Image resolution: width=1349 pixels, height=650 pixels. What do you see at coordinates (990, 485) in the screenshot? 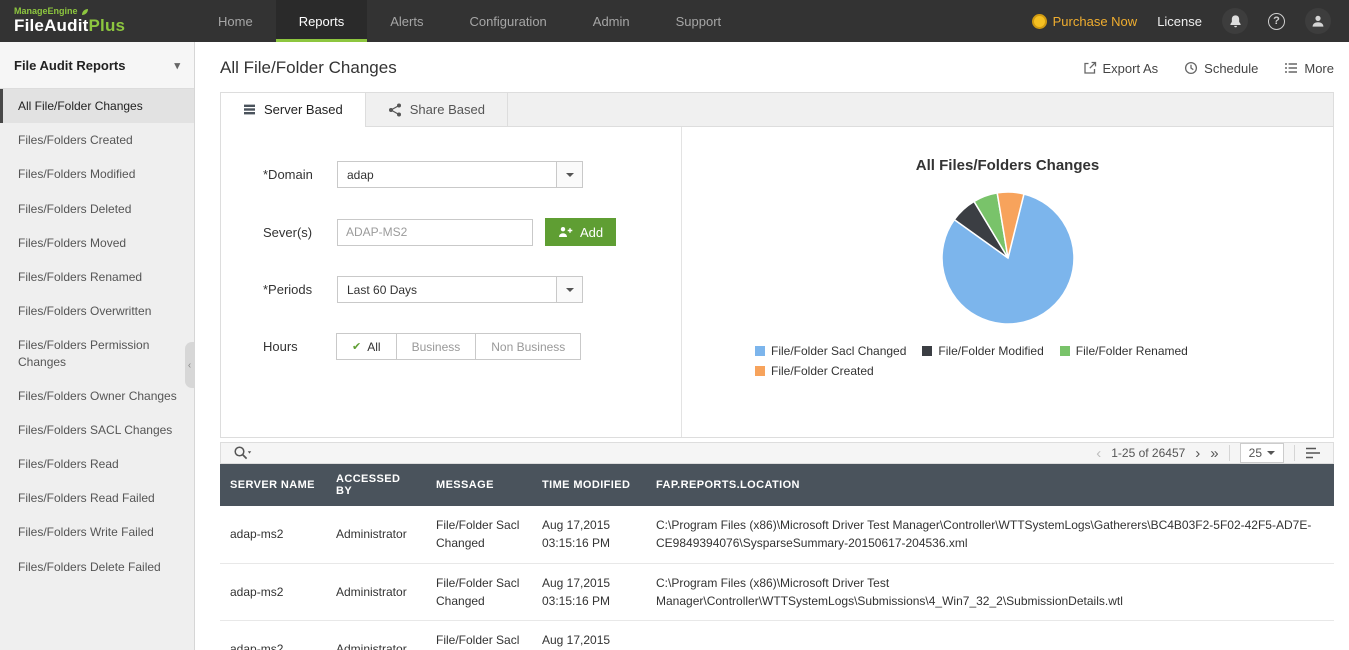
I see `column-header-fap-reports-location: FAP.REPORTS.LOCATION` at bounding box center [990, 485].